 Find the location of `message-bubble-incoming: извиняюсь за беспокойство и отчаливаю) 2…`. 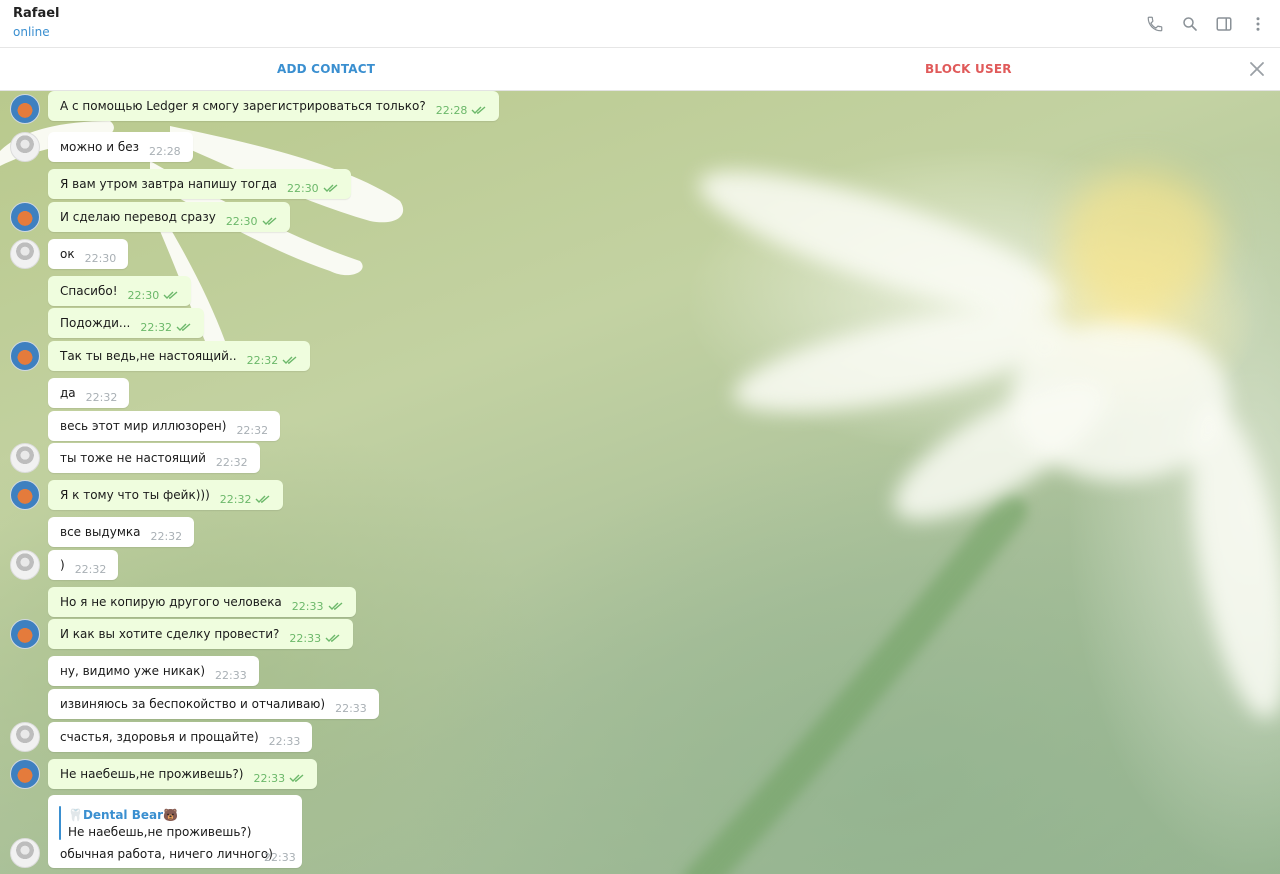

message-bubble-incoming: извиняюсь за беспокойство и отчаливаю) 2… is located at coordinates (213, 704).